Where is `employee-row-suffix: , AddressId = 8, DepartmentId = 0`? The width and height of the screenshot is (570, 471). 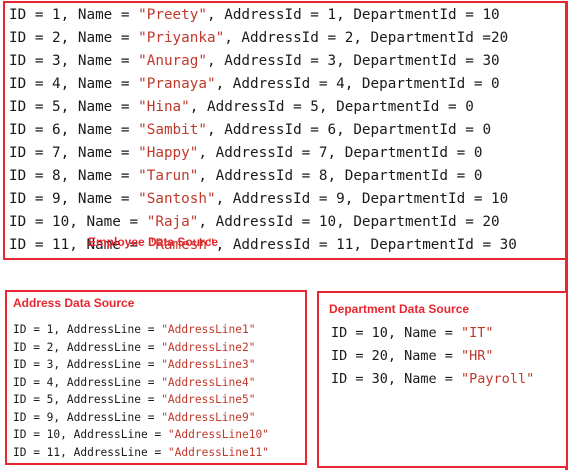 employee-row-suffix: , AddressId = 8, DepartmentId = 0 is located at coordinates (340, 176).